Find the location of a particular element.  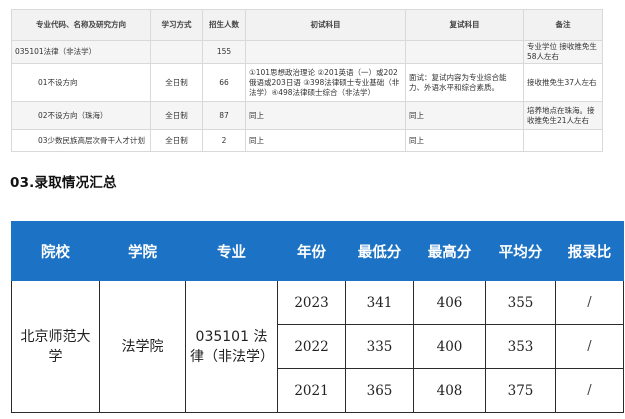

note is located at coordinates (563, 140).